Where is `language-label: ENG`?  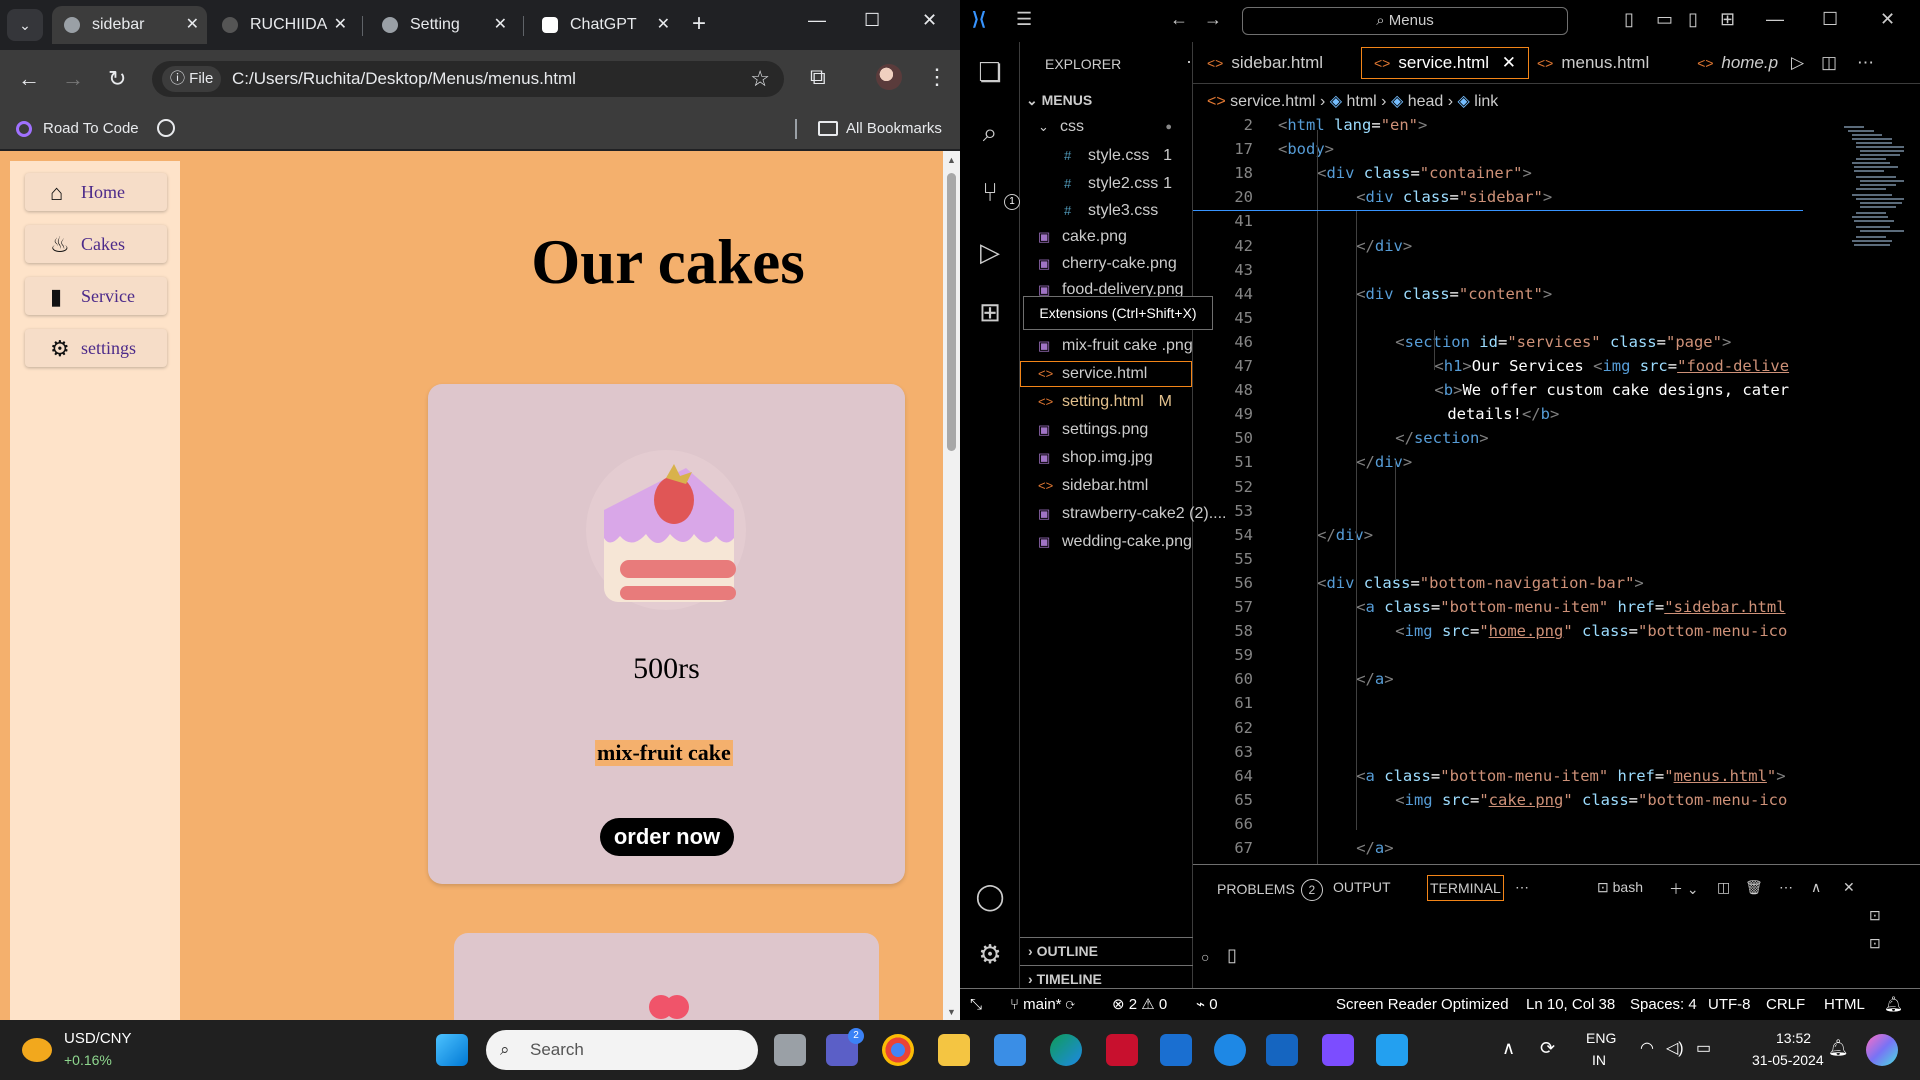 language-label: ENG is located at coordinates (1601, 1038).